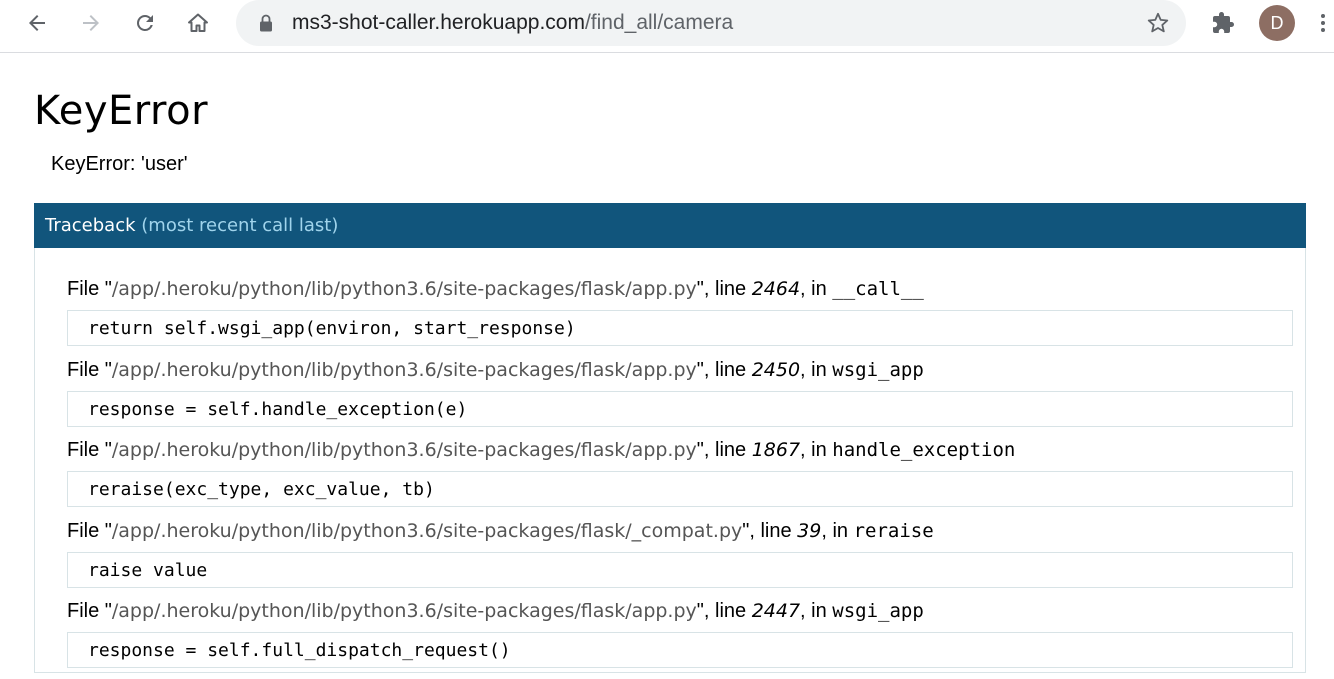 This screenshot has height=679, width=1334. What do you see at coordinates (680, 650) in the screenshot?
I see `frame-source-line: response = self.full_dispatch_request()` at bounding box center [680, 650].